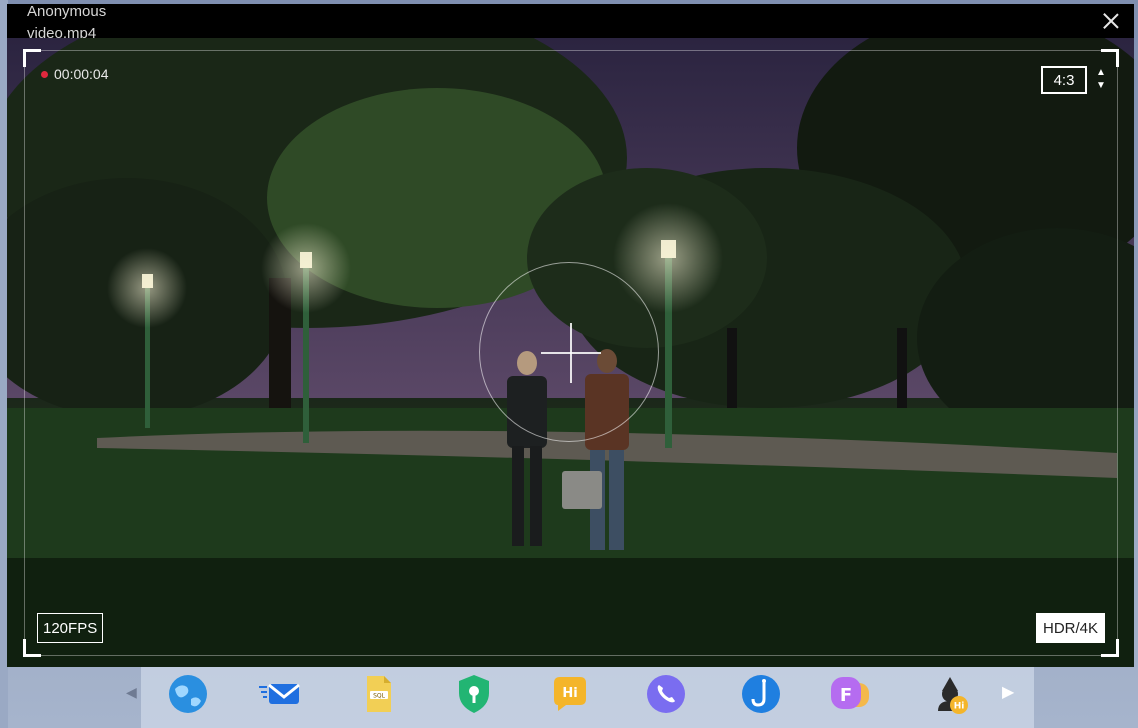  Describe the element at coordinates (1064, 80) in the screenshot. I see `aspect-ratio-button: 4:3` at that location.